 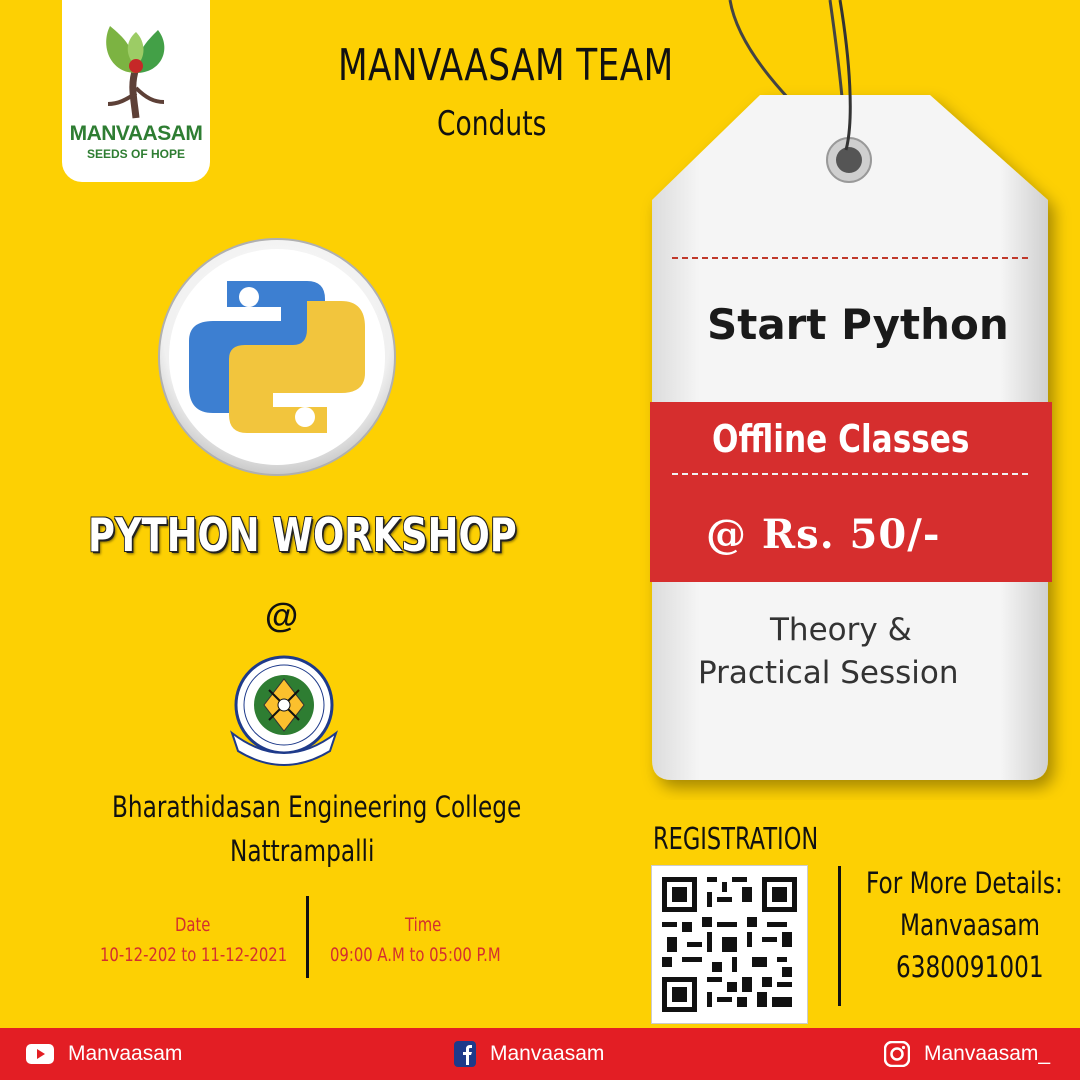 I want to click on contact-name: Manvaasam, so click(x=970, y=925).